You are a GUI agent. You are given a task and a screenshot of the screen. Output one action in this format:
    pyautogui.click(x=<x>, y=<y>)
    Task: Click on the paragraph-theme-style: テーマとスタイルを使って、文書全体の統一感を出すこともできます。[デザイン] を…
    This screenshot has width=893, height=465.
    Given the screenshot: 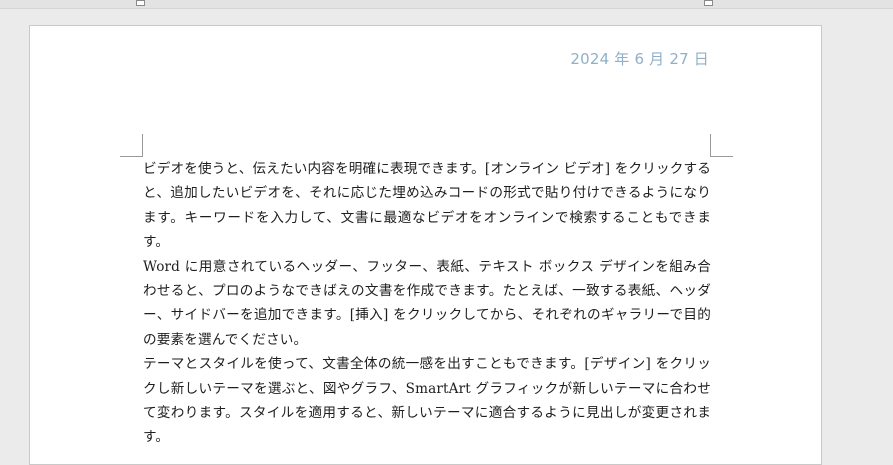 What is the action you would take?
    pyautogui.click(x=427, y=401)
    